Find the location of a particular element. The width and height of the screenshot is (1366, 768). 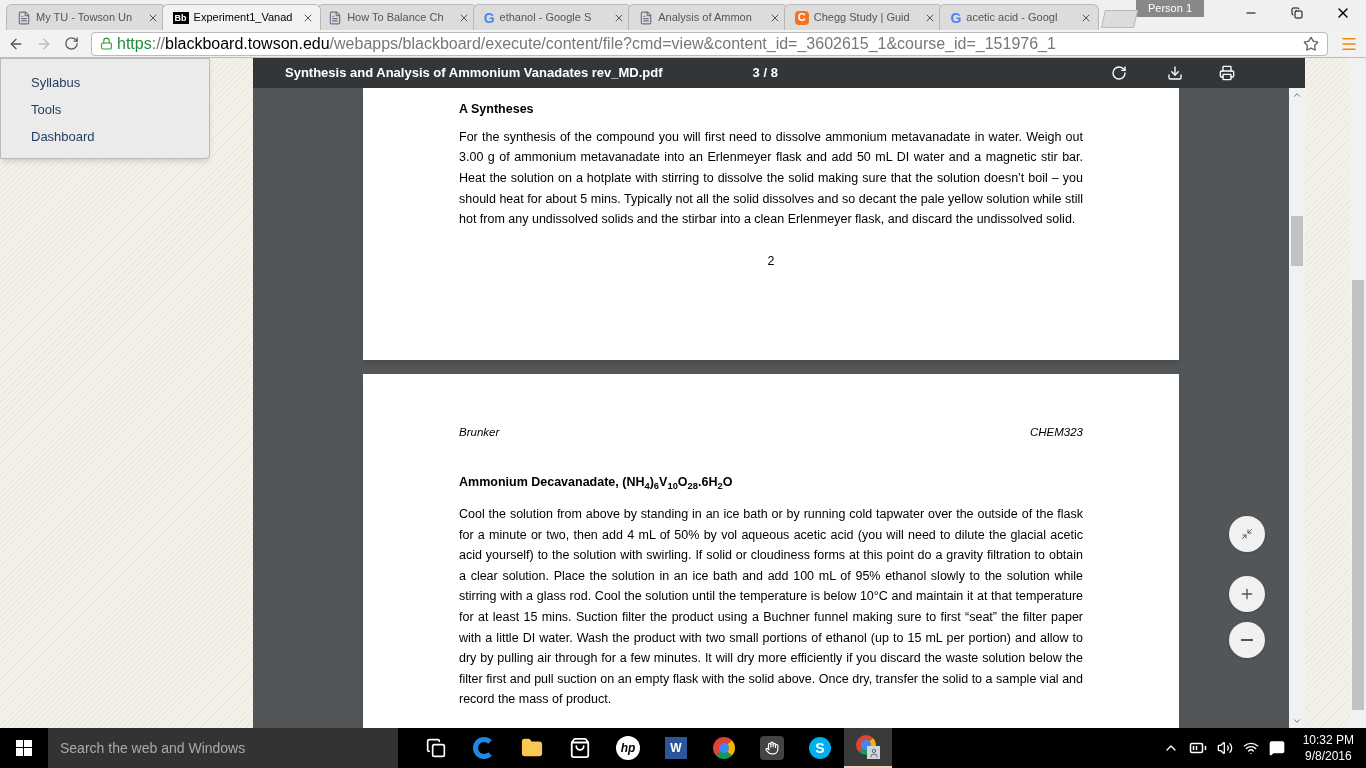

header-text: Brunker is located at coordinates (479, 432).